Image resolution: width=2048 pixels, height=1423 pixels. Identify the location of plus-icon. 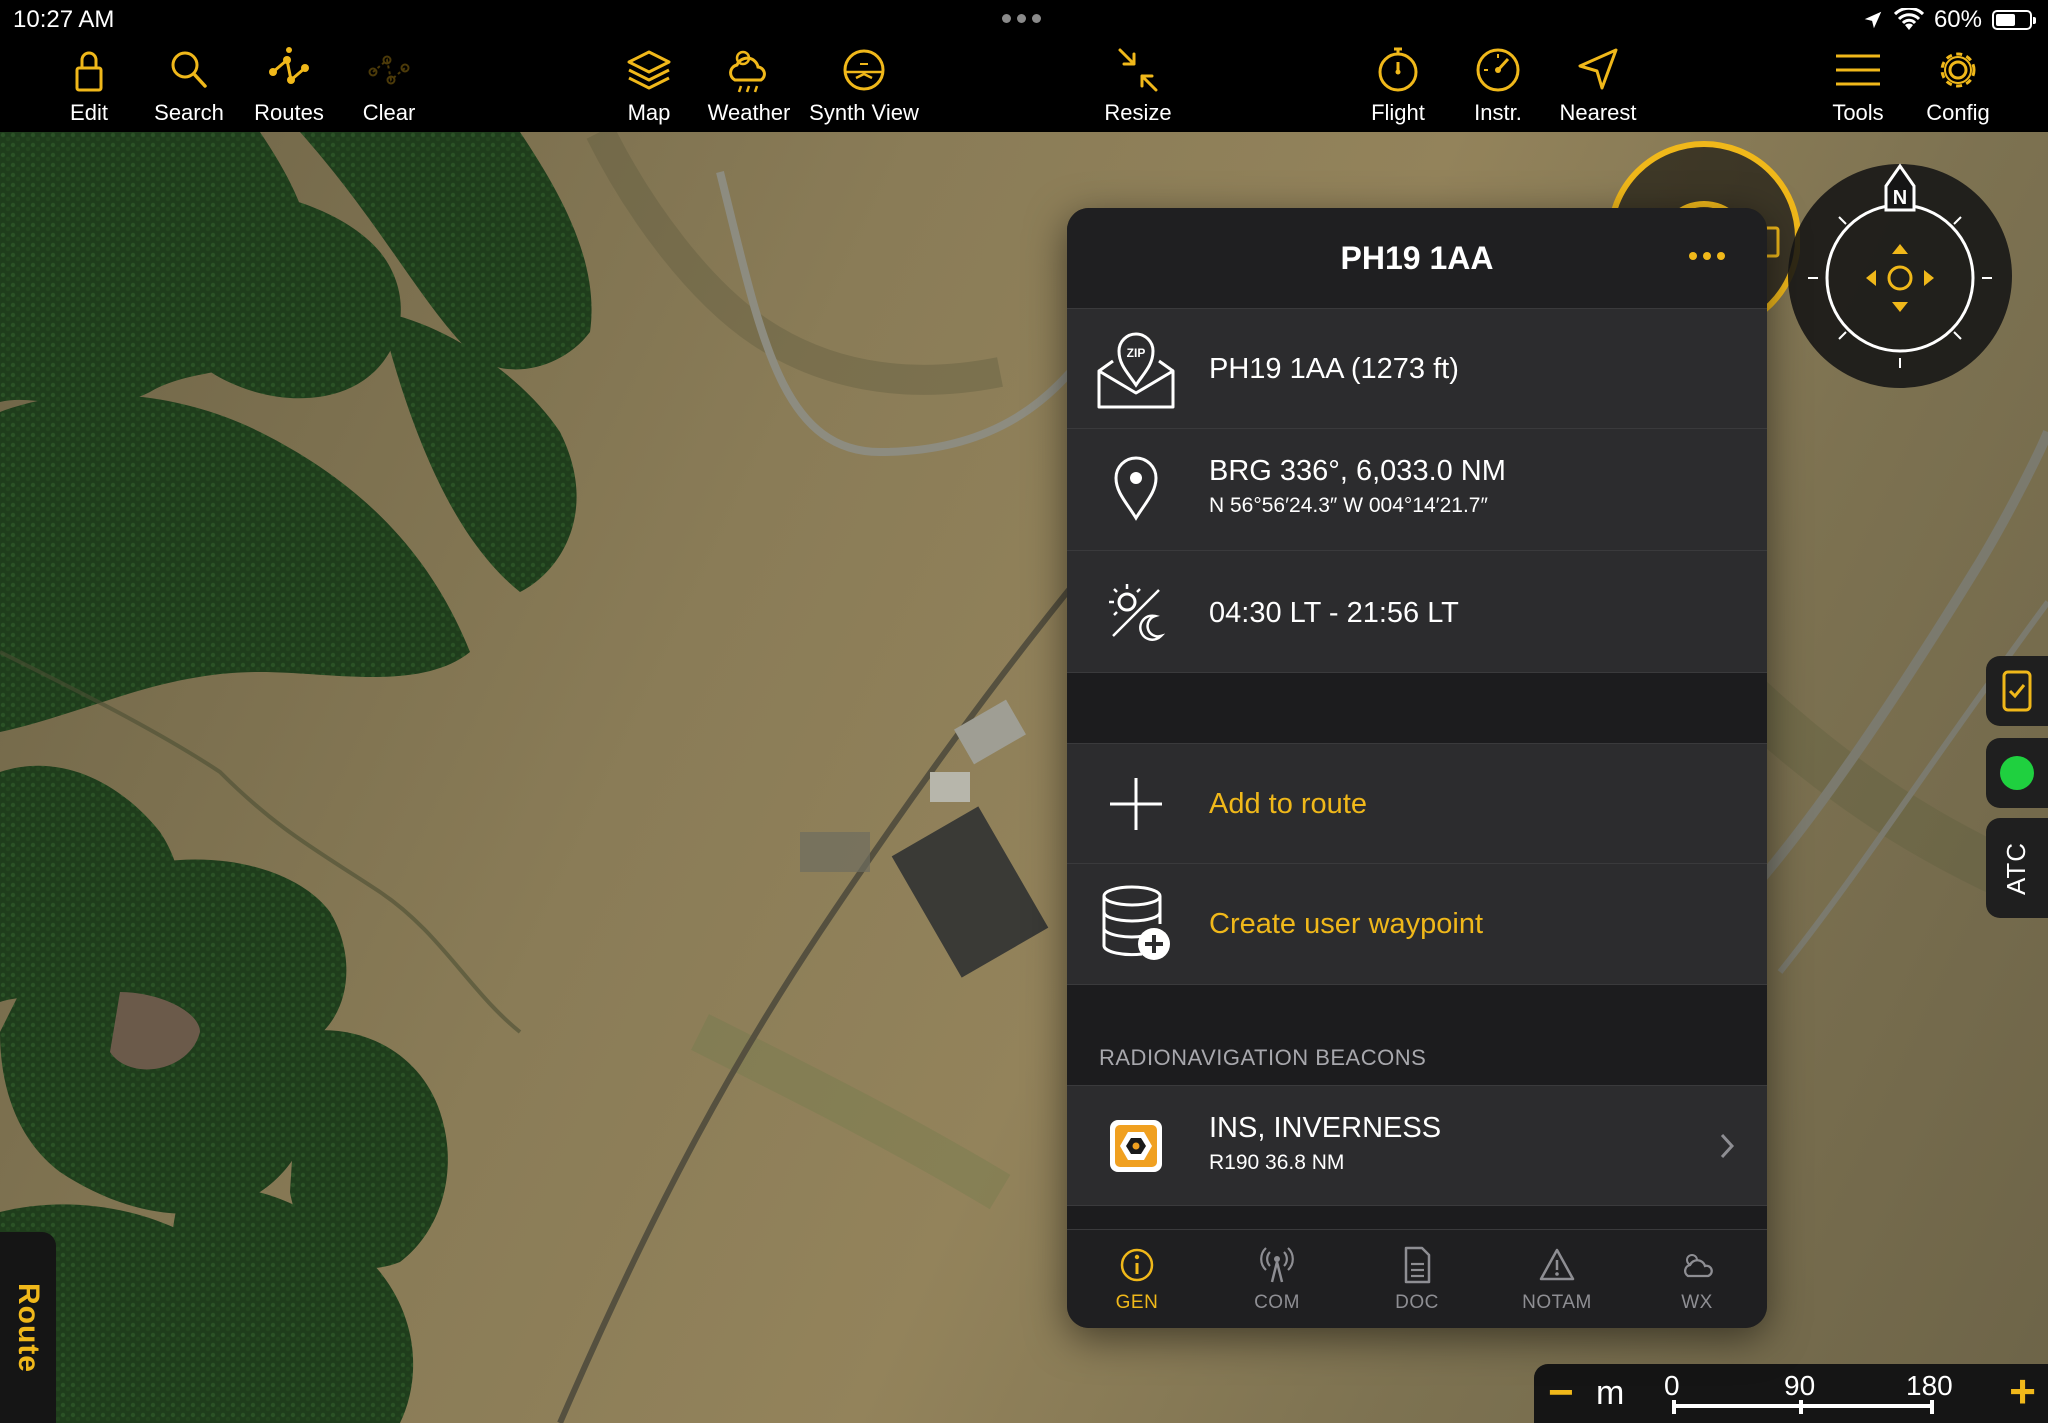
(1136, 804).